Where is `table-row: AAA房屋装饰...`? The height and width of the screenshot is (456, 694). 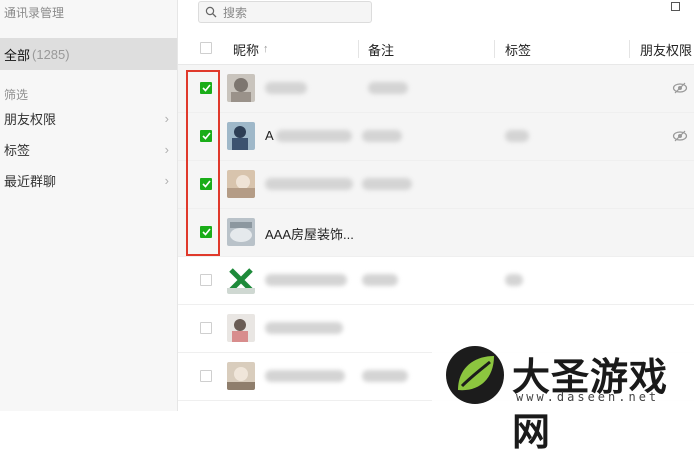
table-row: AAA房屋装饰... is located at coordinates (436, 233).